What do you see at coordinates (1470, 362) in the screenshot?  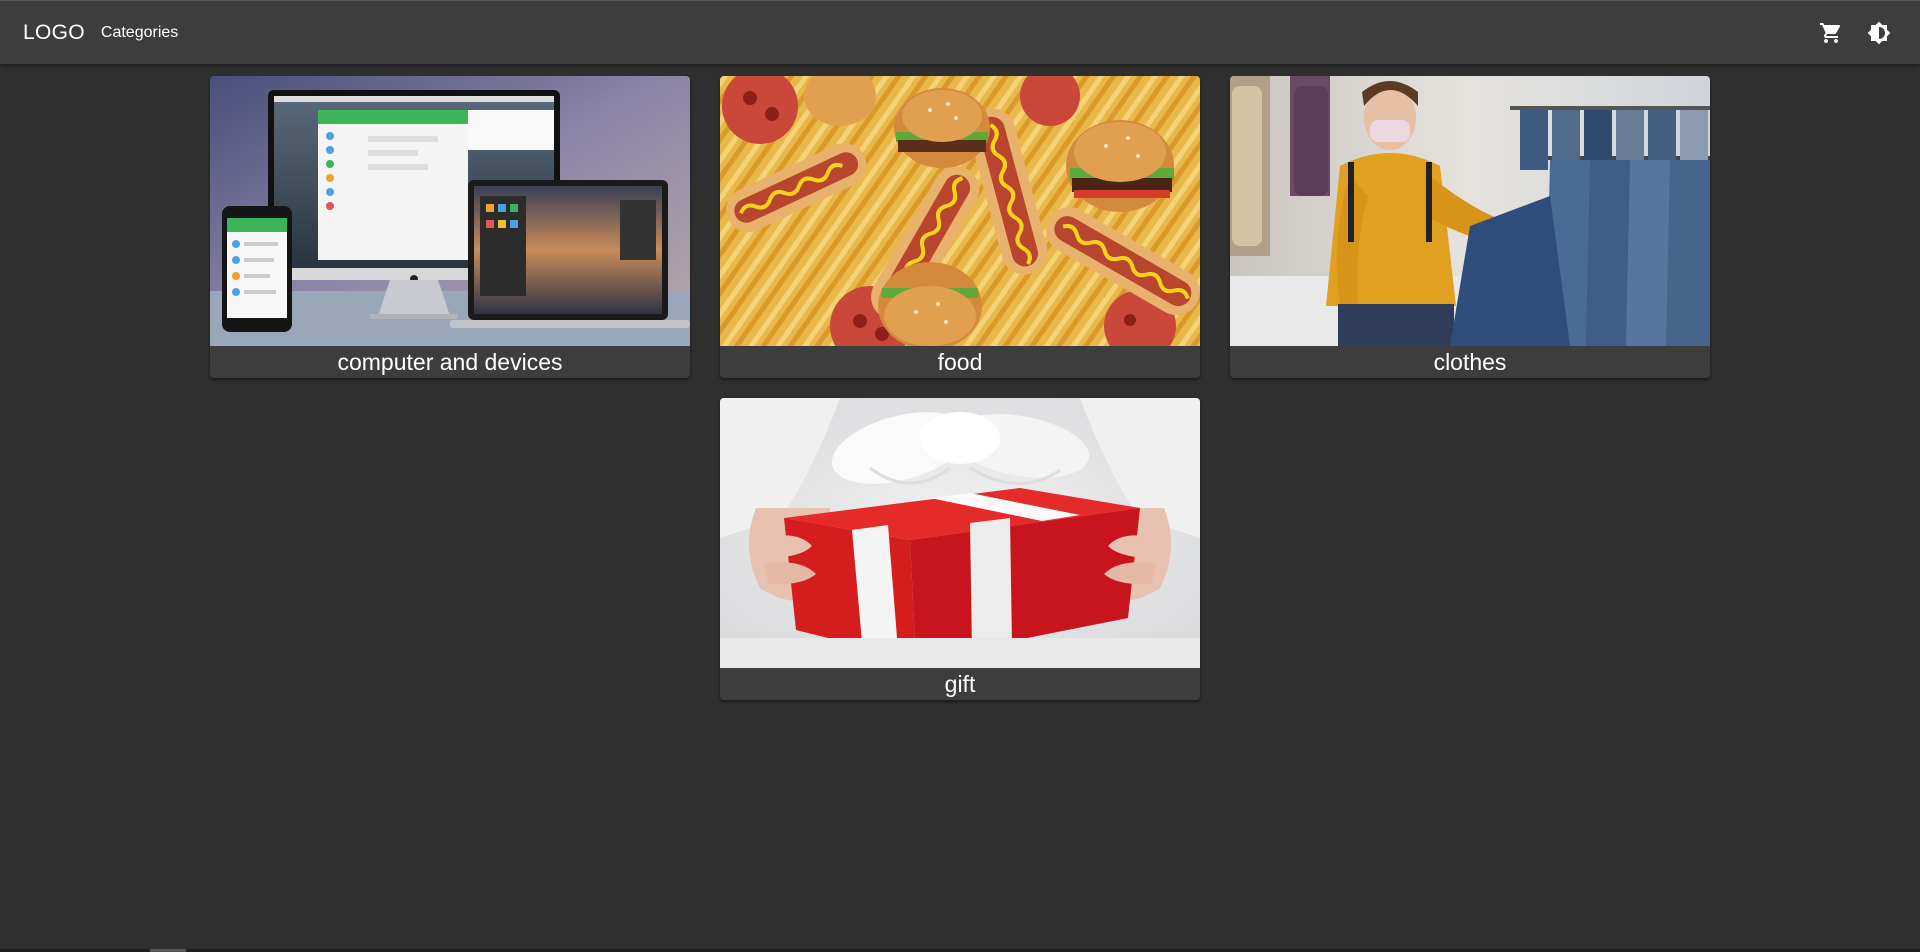 I see `category-title: clothes` at bounding box center [1470, 362].